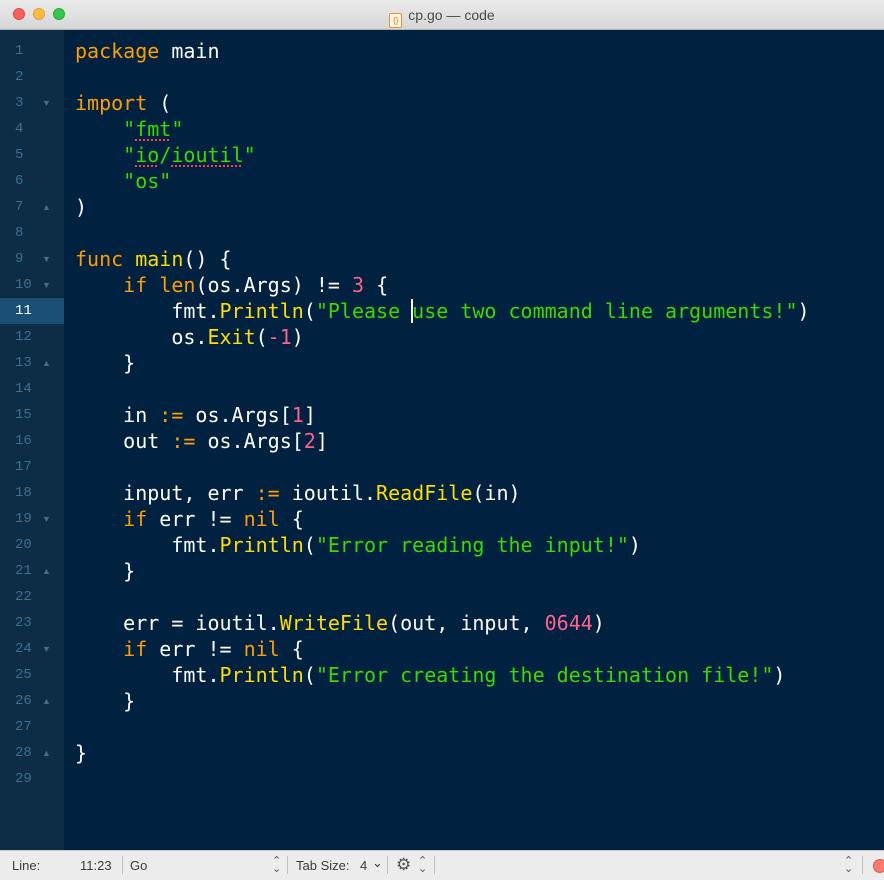 This screenshot has height=880, width=884. What do you see at coordinates (387, 865) in the screenshot?
I see `status-divider` at bounding box center [387, 865].